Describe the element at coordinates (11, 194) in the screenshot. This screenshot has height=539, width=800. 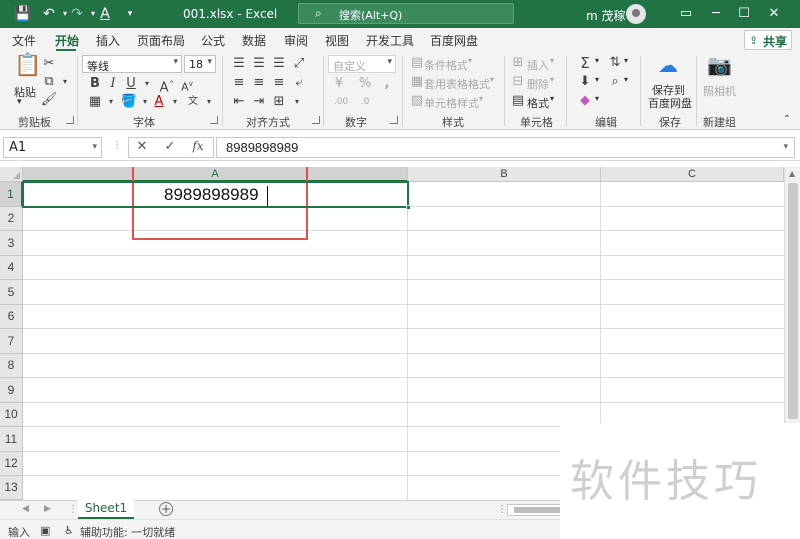
I see `row-header-1: 1` at that location.